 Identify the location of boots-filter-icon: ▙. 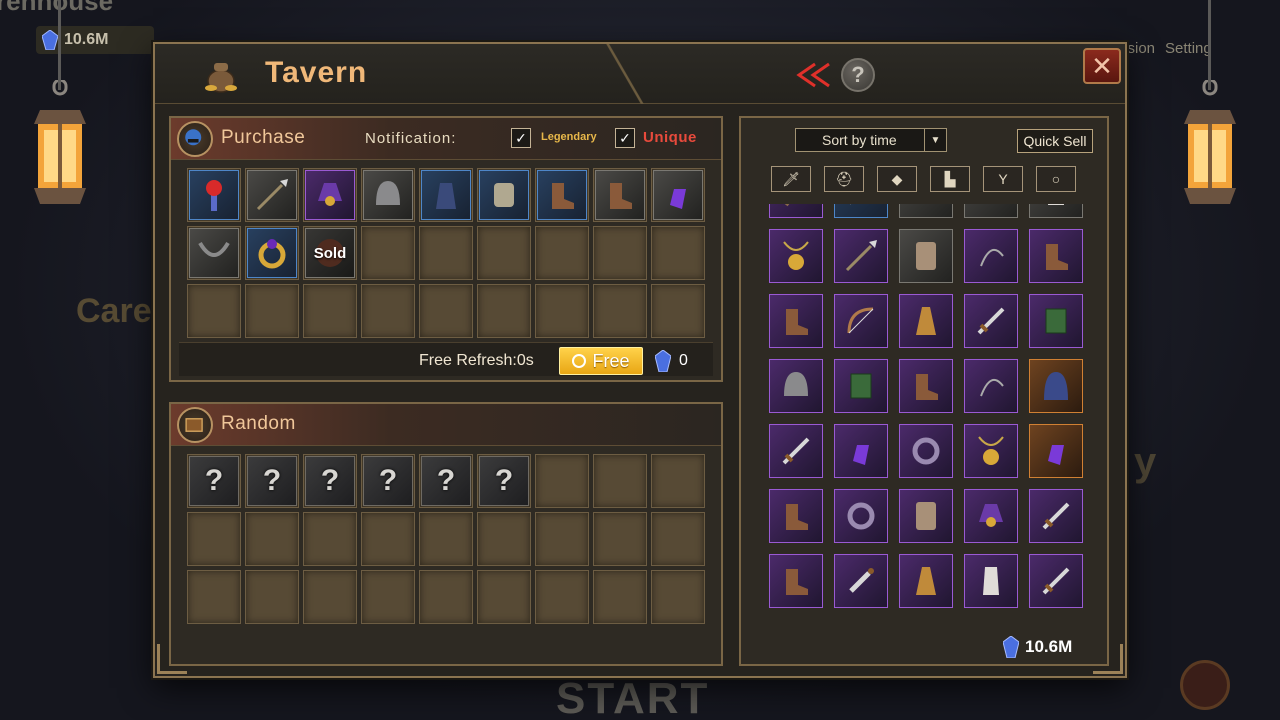
(950, 179).